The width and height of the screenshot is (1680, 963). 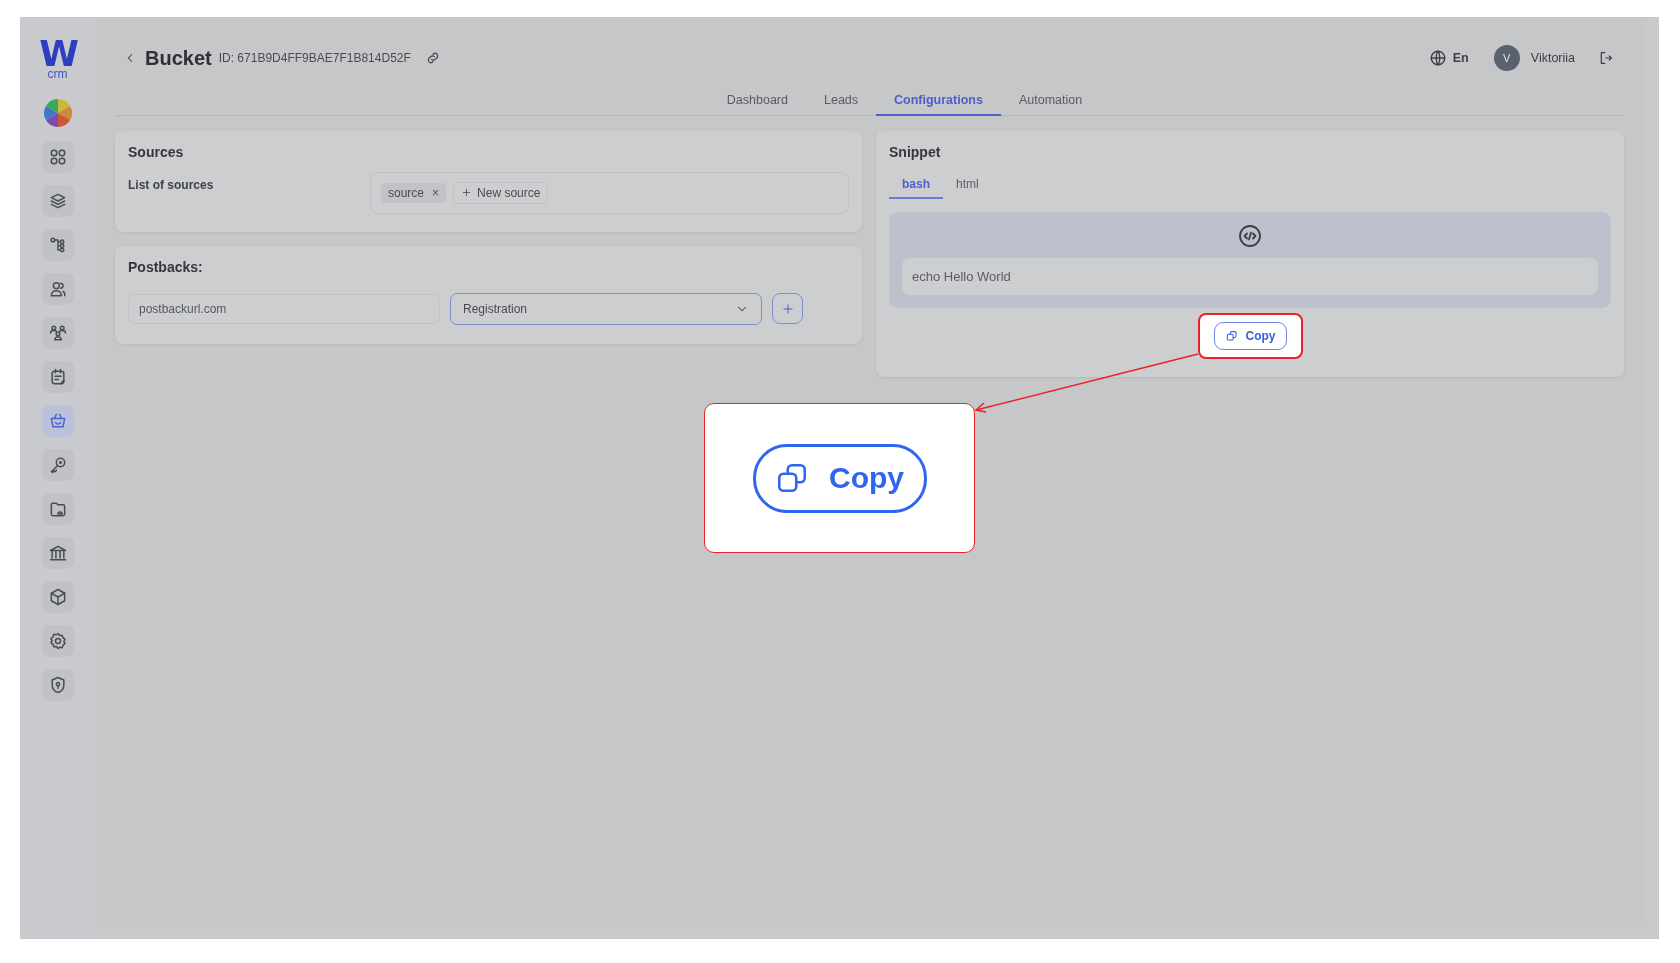 What do you see at coordinates (1552, 58) in the screenshot?
I see `user-name: Viktoriia` at bounding box center [1552, 58].